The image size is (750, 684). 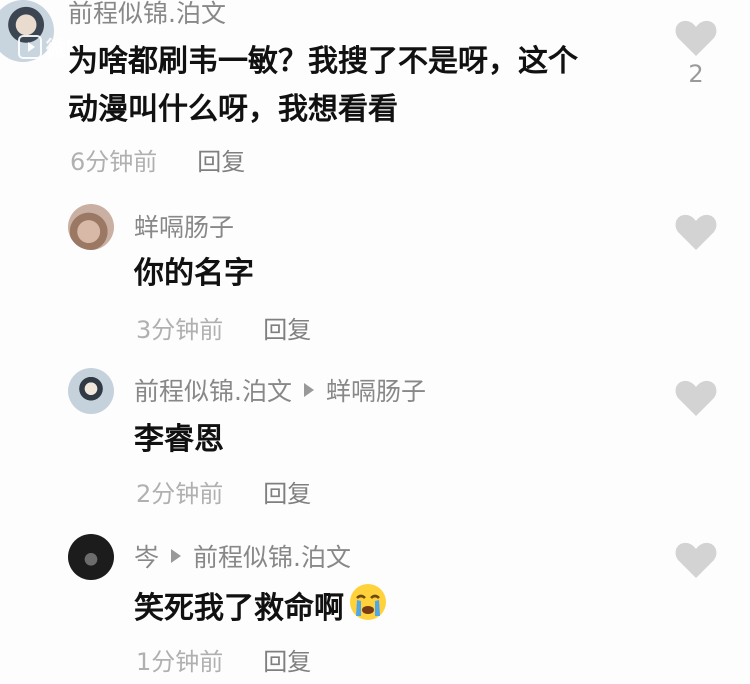 I want to click on username-label: 岑, so click(x=146, y=556).